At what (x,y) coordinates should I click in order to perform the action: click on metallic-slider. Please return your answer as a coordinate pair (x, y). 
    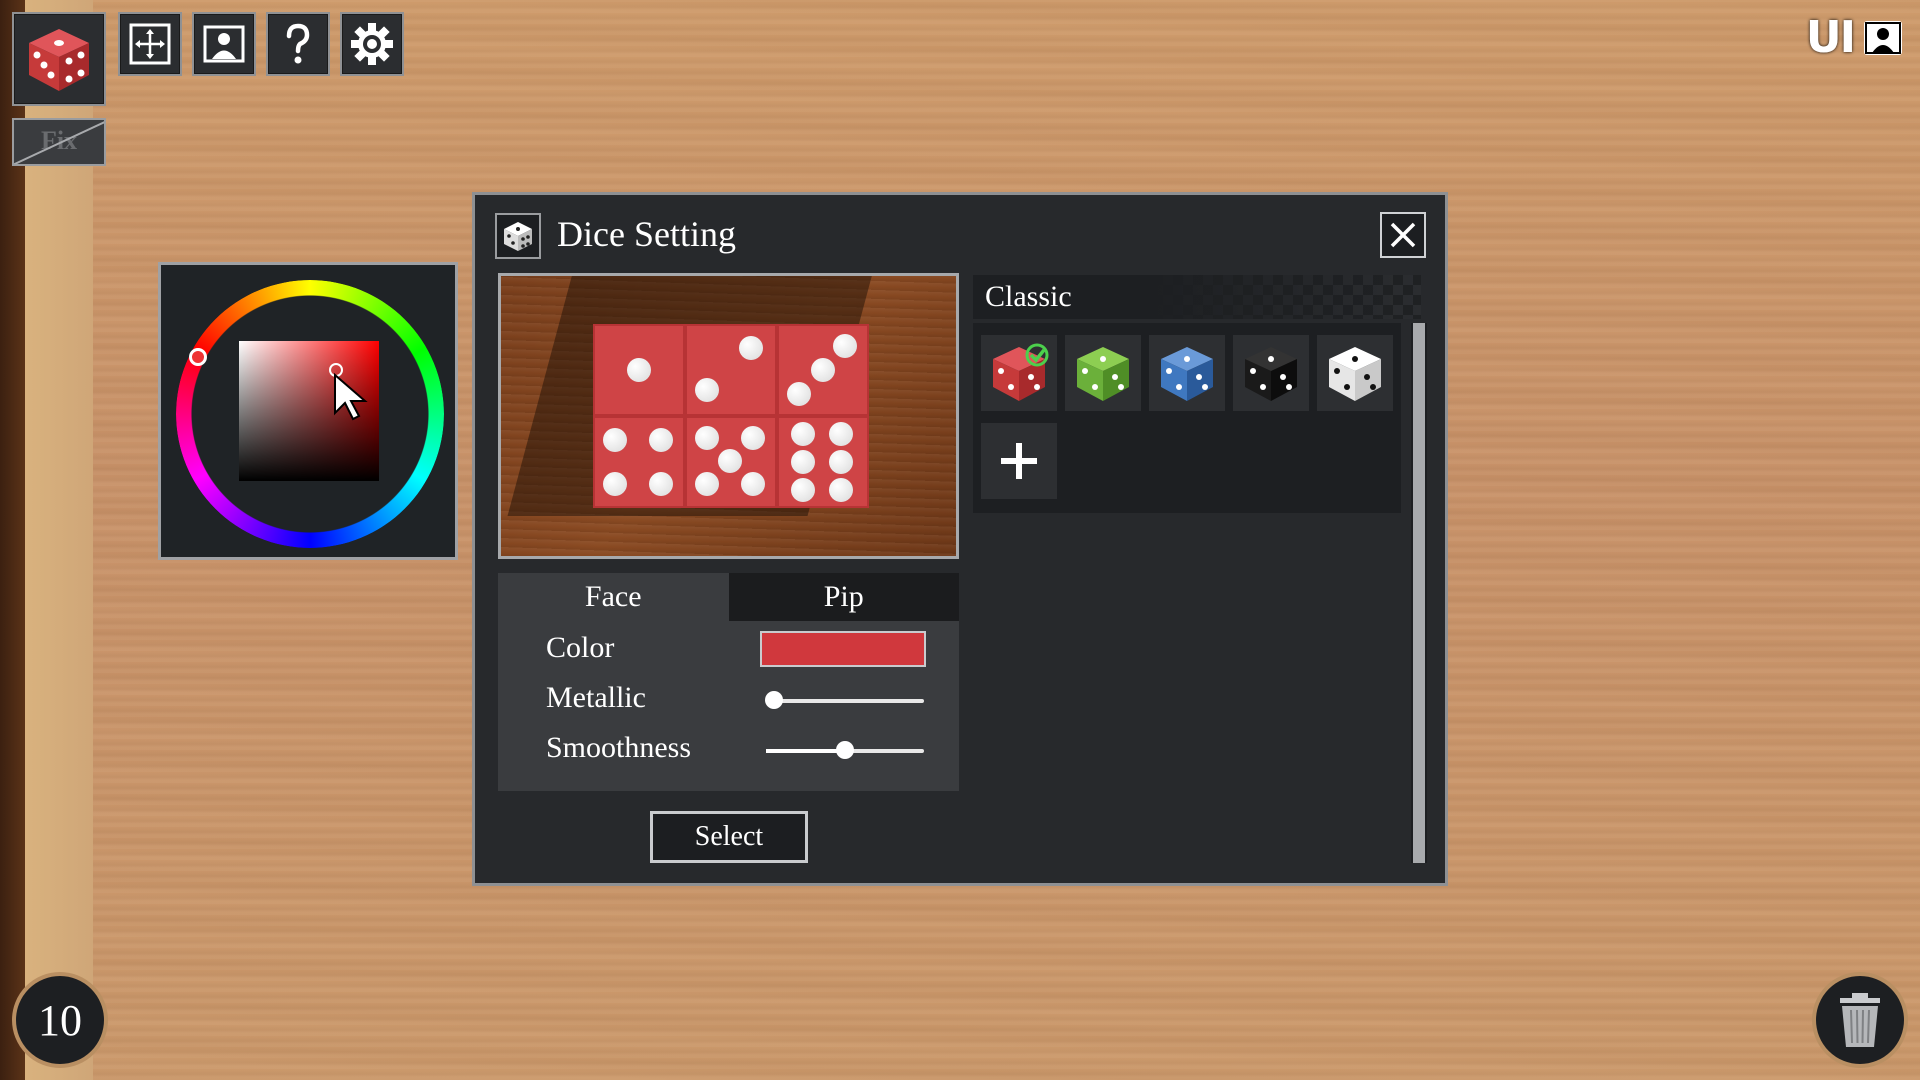
    Looking at the image, I should click on (844, 700).